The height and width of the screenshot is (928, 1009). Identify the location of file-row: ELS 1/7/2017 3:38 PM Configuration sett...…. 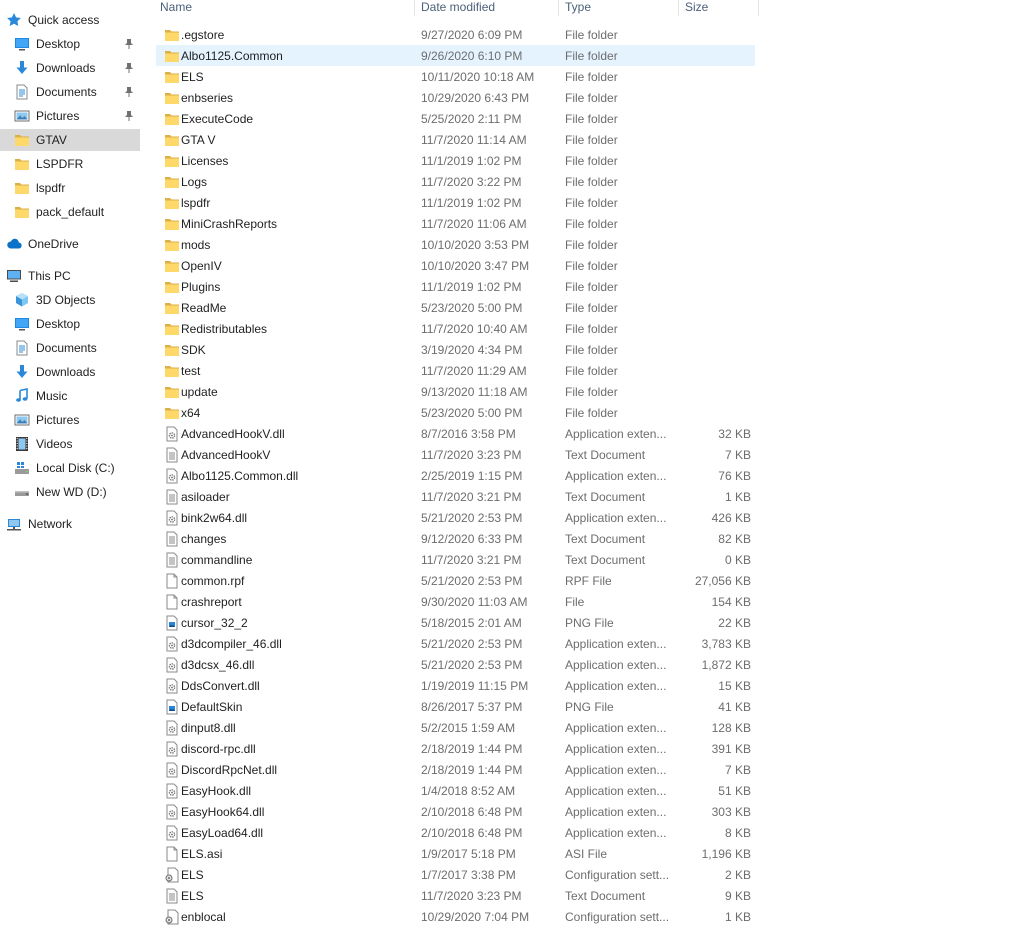
(455, 874).